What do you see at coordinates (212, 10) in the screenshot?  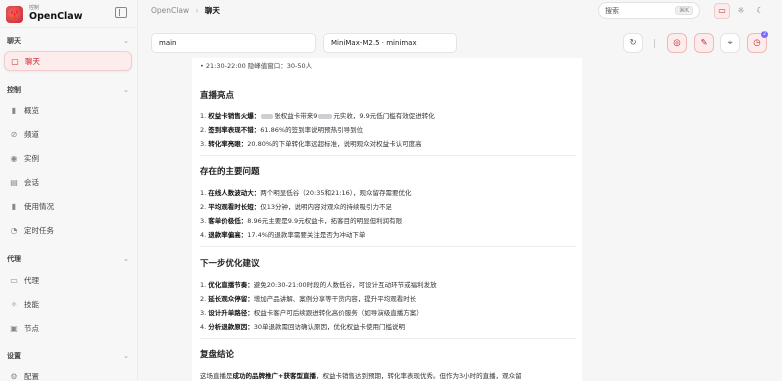 I see `breadcrumb-current: 聊天` at bounding box center [212, 10].